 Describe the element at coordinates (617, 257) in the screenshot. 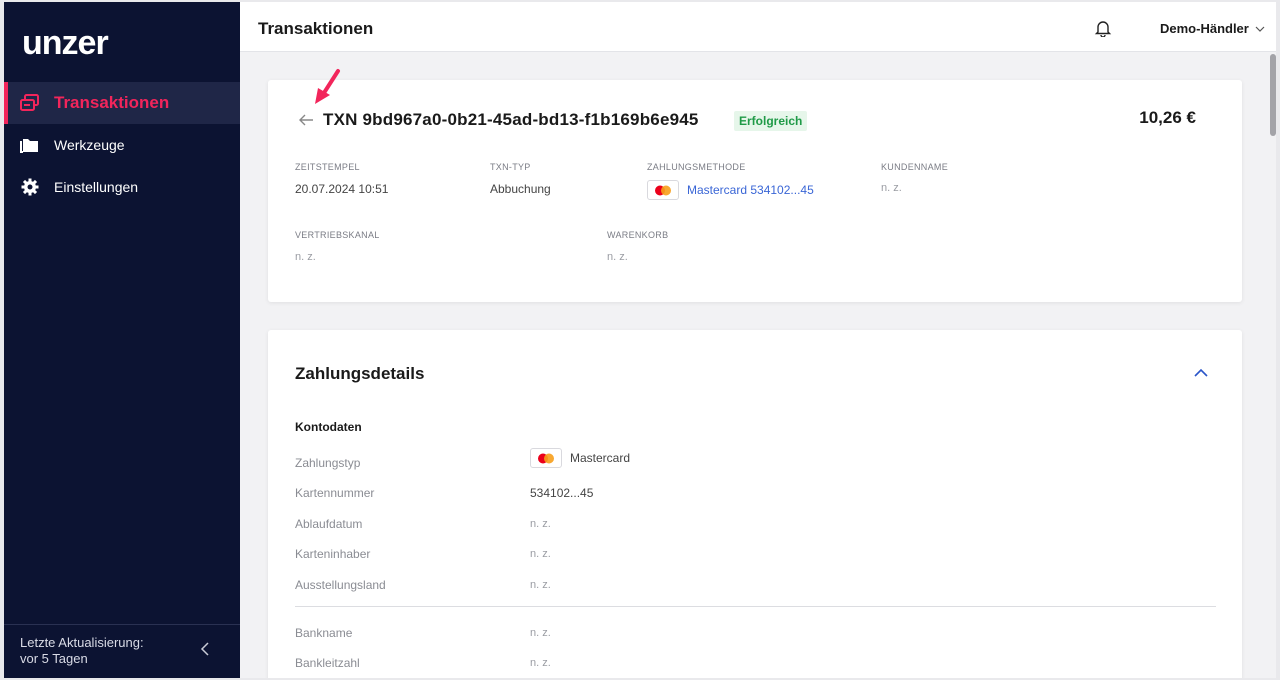

I see `basket-value: n. z.` at that location.